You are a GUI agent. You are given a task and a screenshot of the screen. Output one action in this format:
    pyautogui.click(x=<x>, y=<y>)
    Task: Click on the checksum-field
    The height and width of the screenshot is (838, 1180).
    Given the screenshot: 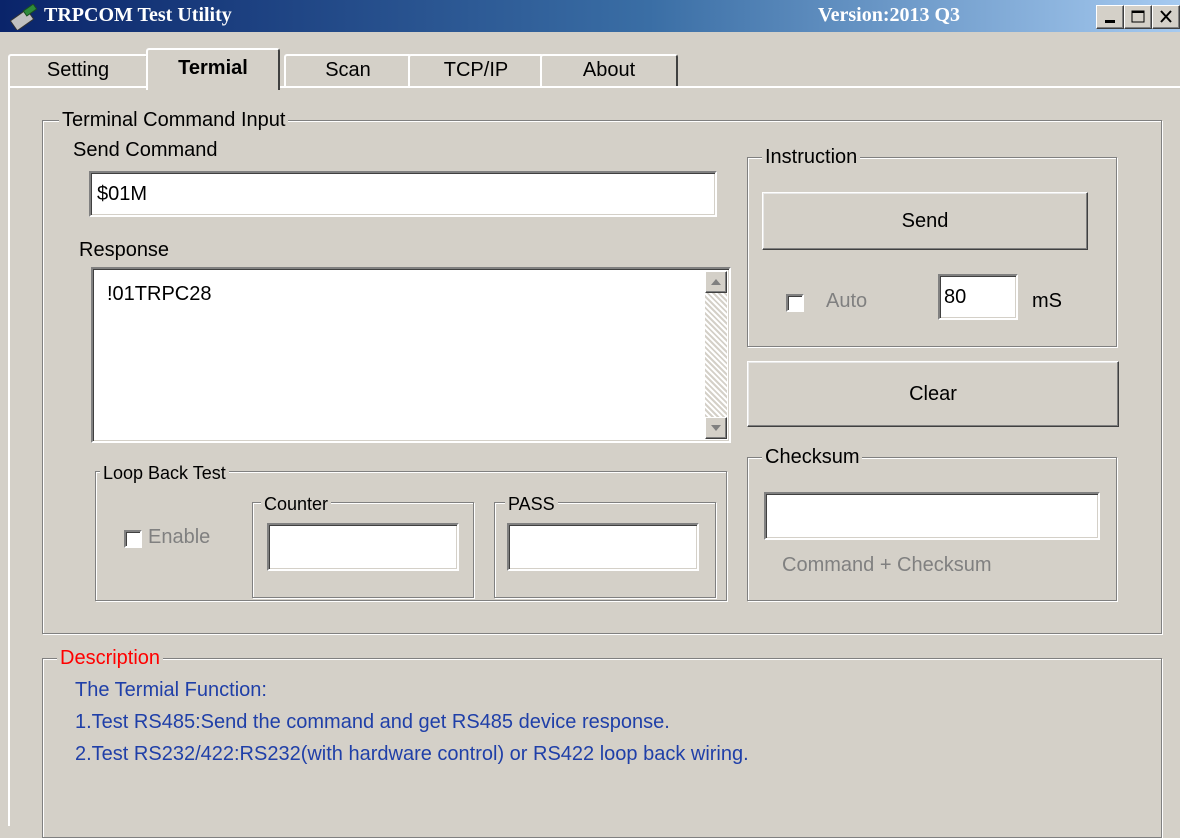 What is the action you would take?
    pyautogui.click(x=932, y=516)
    